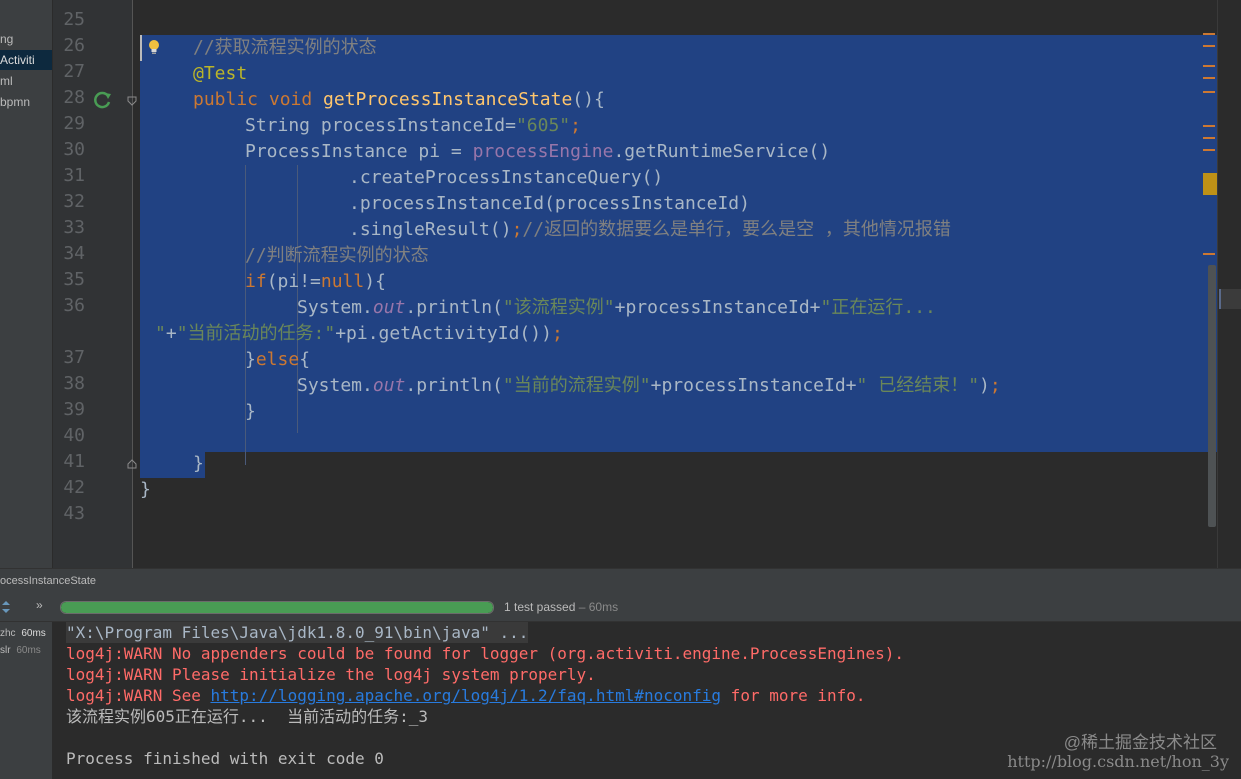 The image size is (1241, 779). I want to click on project-panel: ng Activiti ml bpmn, so click(26, 284).